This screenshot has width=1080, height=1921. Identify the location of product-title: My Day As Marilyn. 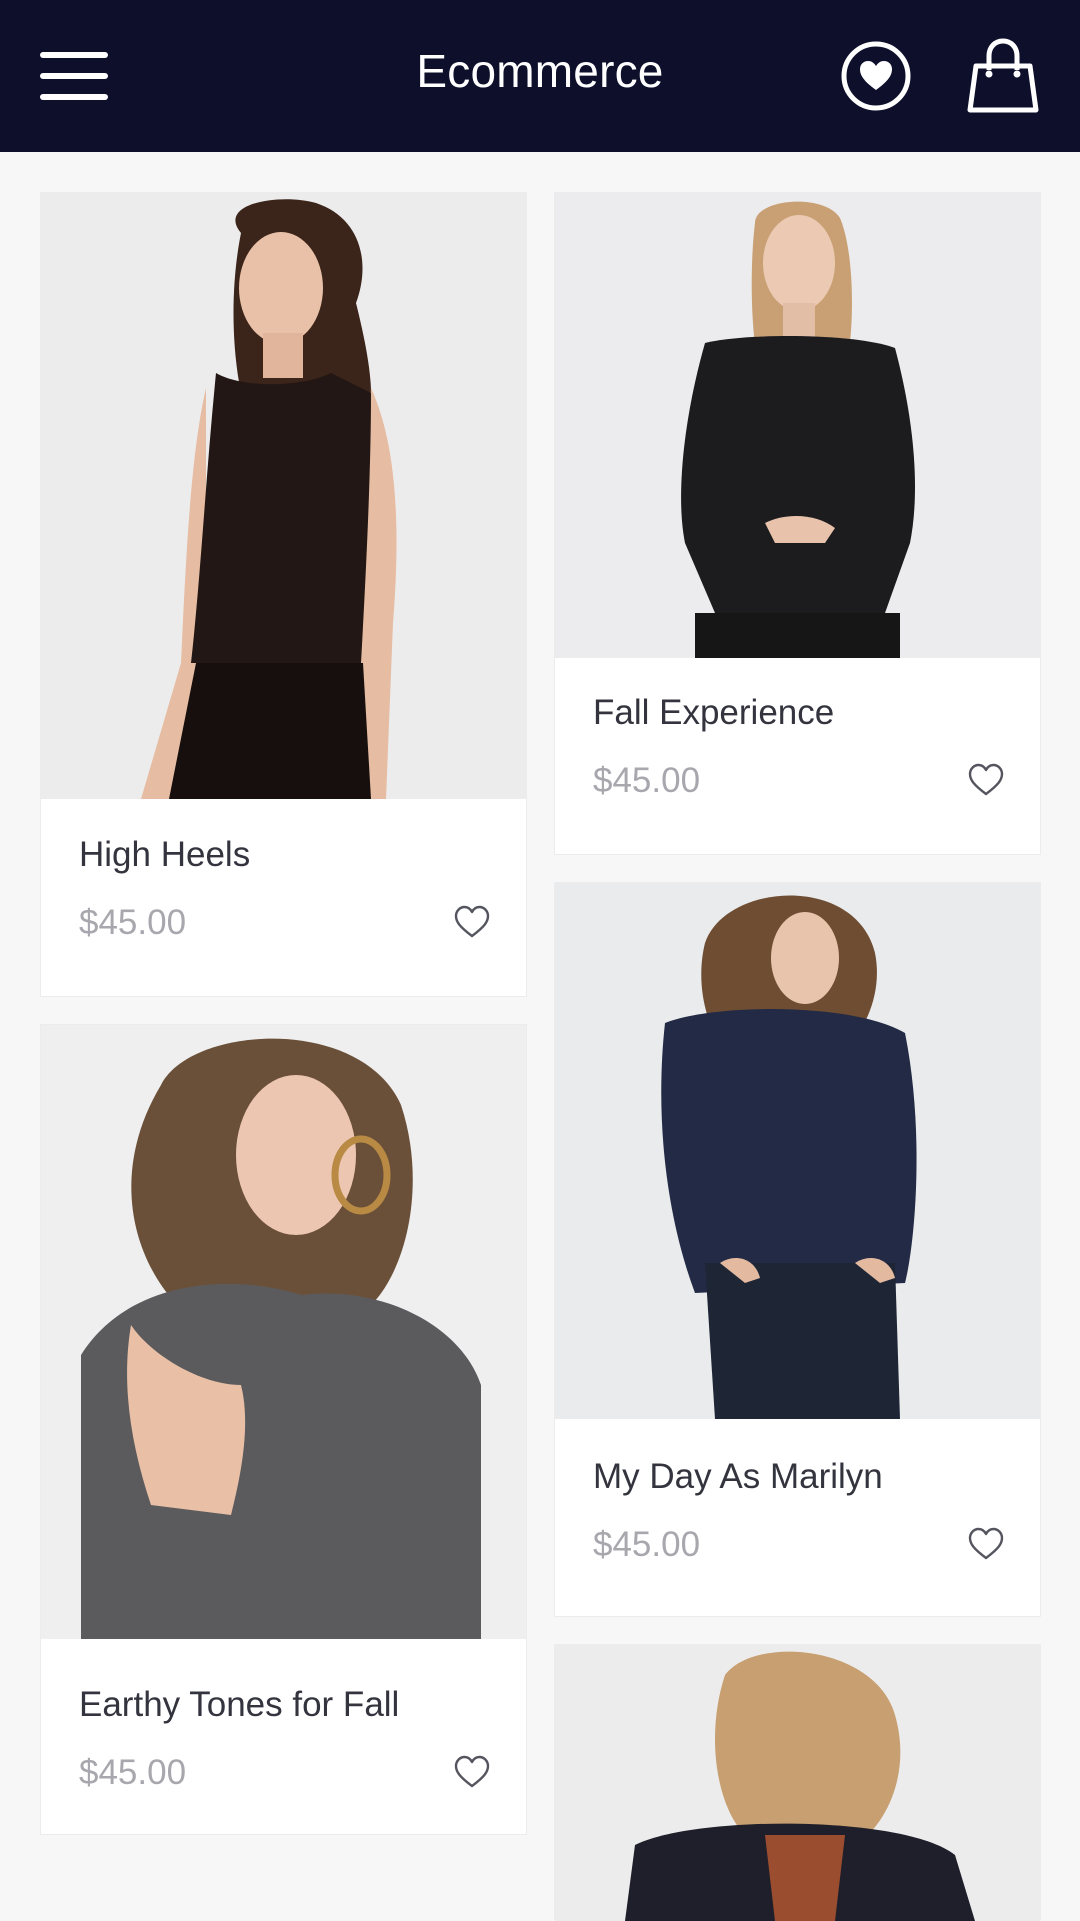
(738, 1477).